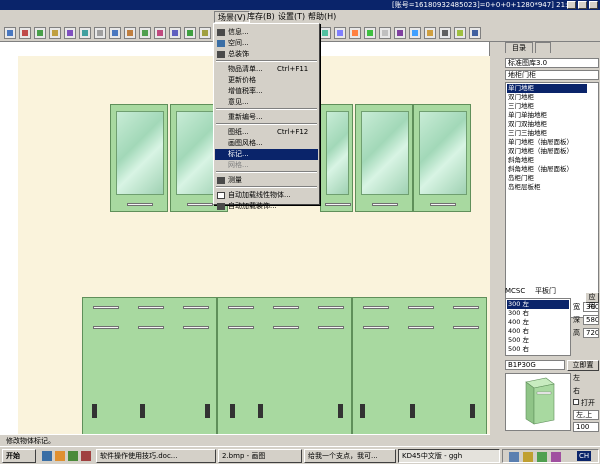 The width and height of the screenshot is (600, 464). Describe the element at coordinates (556, 457) in the screenshot. I see `tray-ime-icon` at that location.